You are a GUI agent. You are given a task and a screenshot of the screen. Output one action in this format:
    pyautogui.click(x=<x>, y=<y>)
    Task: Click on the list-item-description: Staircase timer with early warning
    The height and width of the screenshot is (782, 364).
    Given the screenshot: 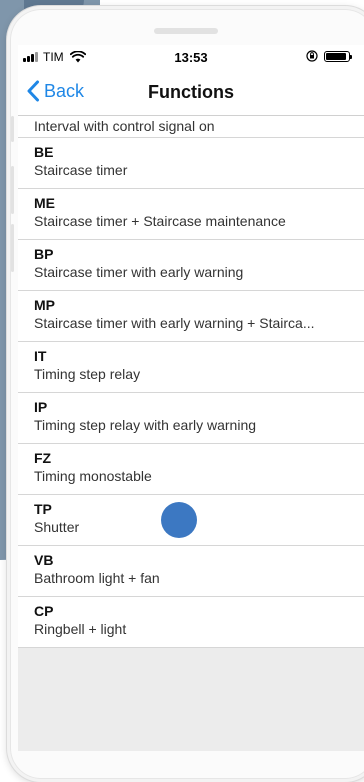 What is the action you would take?
    pyautogui.click(x=139, y=272)
    